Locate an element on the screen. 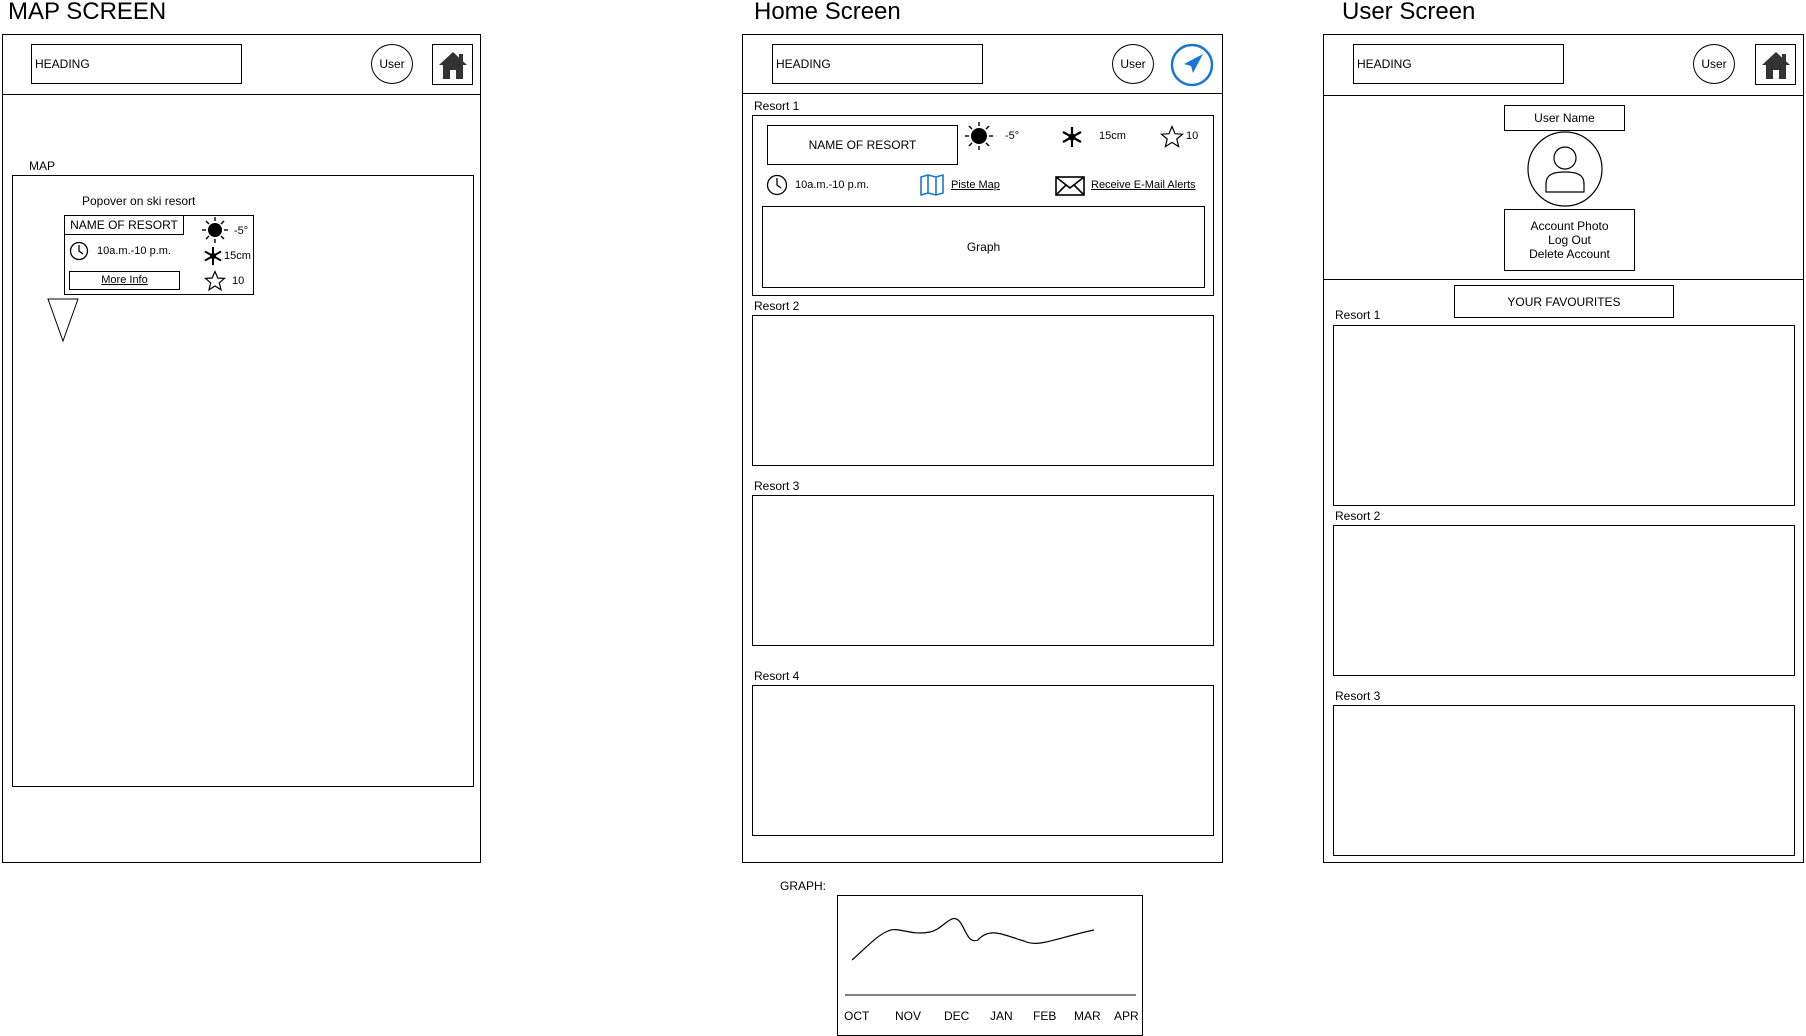 The image size is (1806, 1036). log-out-option: Log Out is located at coordinates (1569, 240).